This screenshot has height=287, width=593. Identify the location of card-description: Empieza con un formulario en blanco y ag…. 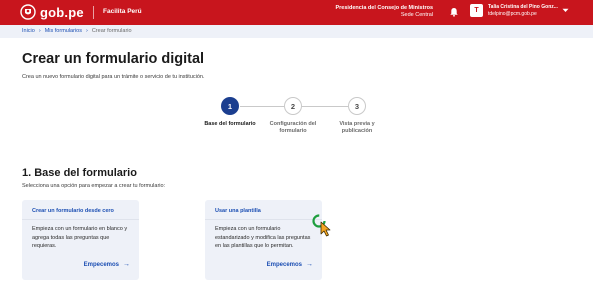
(80, 237).